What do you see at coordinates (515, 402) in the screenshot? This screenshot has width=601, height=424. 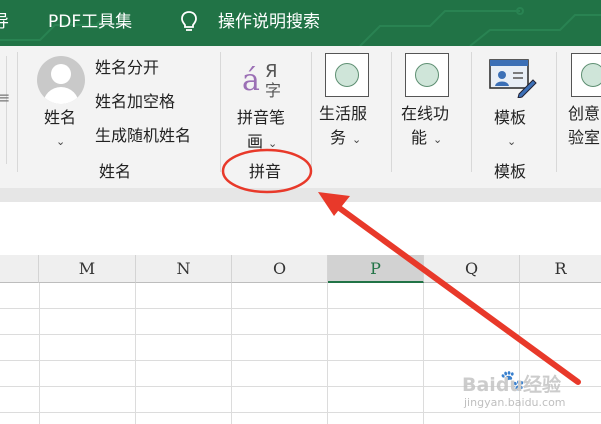 I see `watermark-url: jingyan.baidu.com` at bounding box center [515, 402].